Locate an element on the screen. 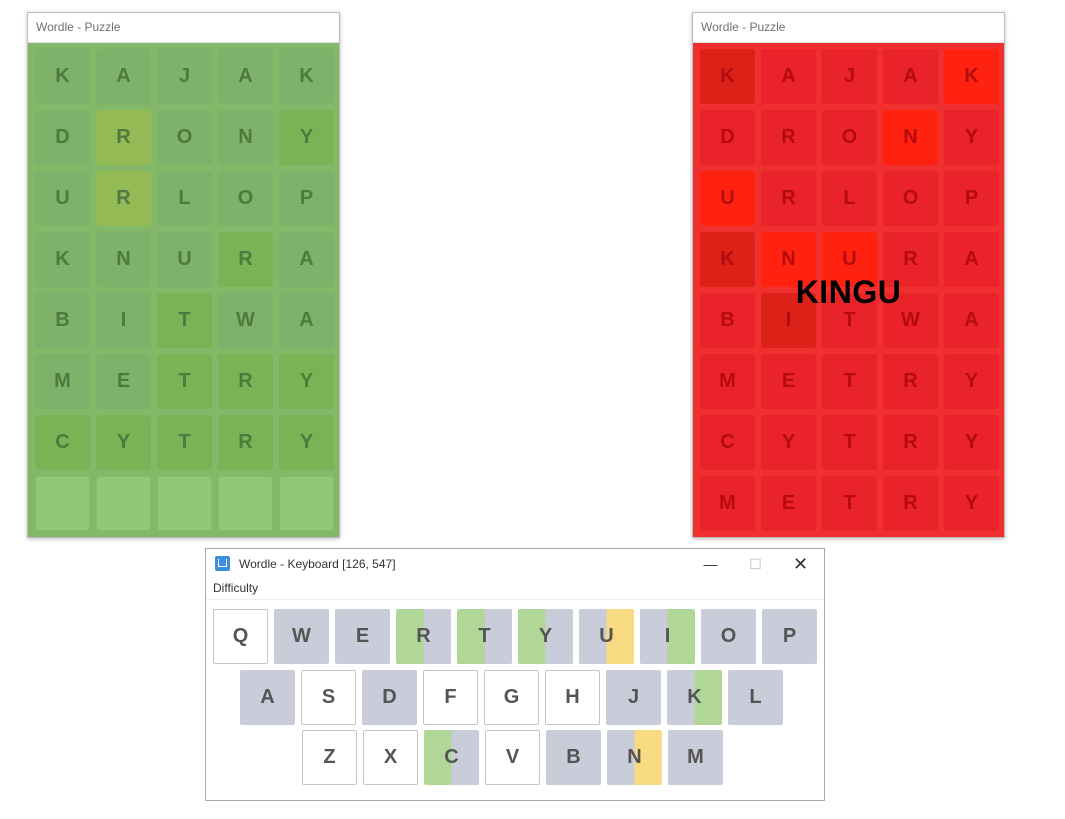 This screenshot has height=819, width=1065. left-puzzle-cell: I is located at coordinates (123, 320).